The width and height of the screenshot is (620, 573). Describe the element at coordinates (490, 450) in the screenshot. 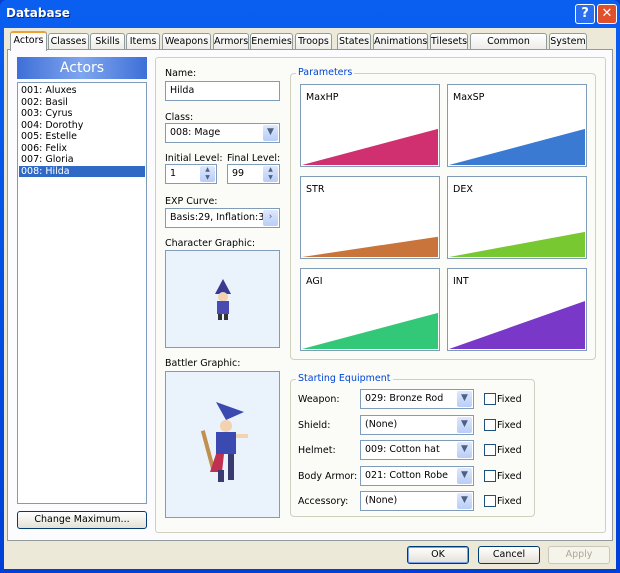

I see `helmet-fixed-checkbox` at that location.